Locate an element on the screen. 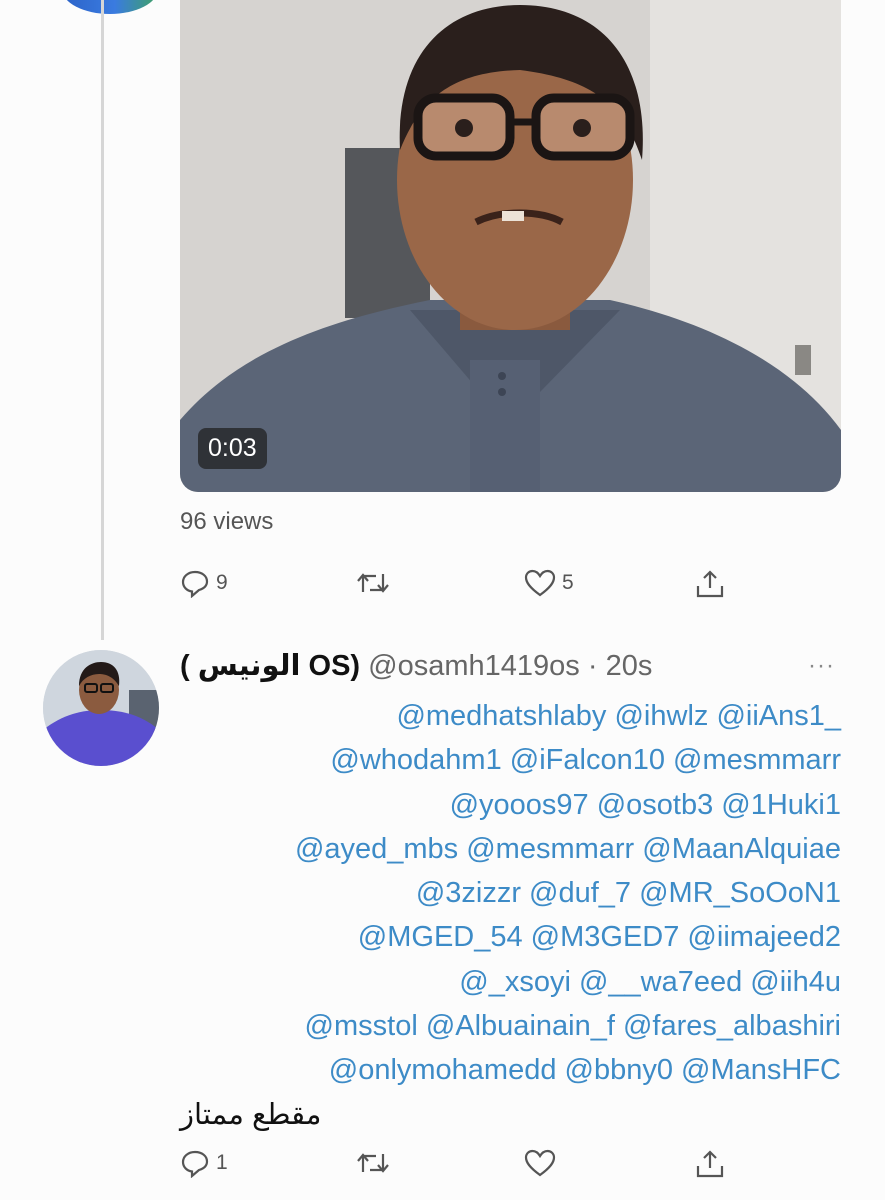 This screenshot has height=1200, width=885. reply-button: 9 is located at coordinates (204, 583).